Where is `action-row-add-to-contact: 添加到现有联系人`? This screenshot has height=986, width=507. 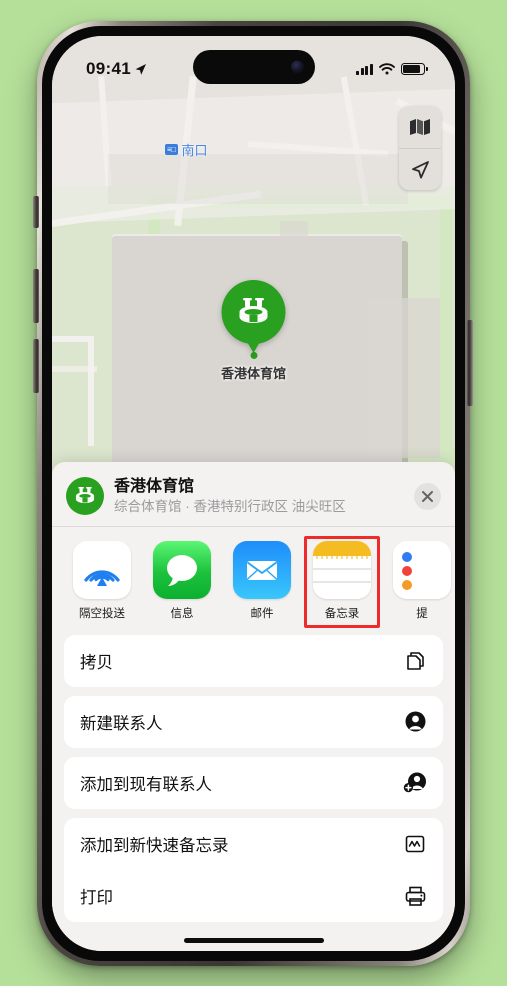 action-row-add-to-contact: 添加到现有联系人 is located at coordinates (253, 783).